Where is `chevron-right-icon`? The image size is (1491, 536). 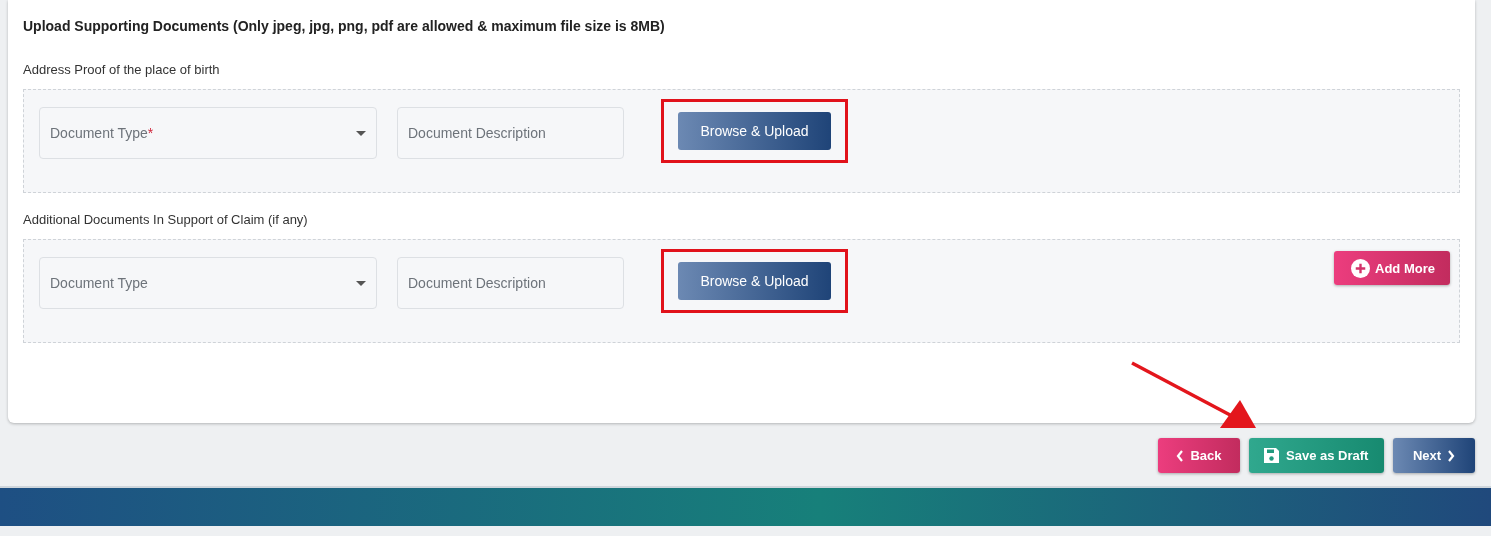 chevron-right-icon is located at coordinates (1451, 455).